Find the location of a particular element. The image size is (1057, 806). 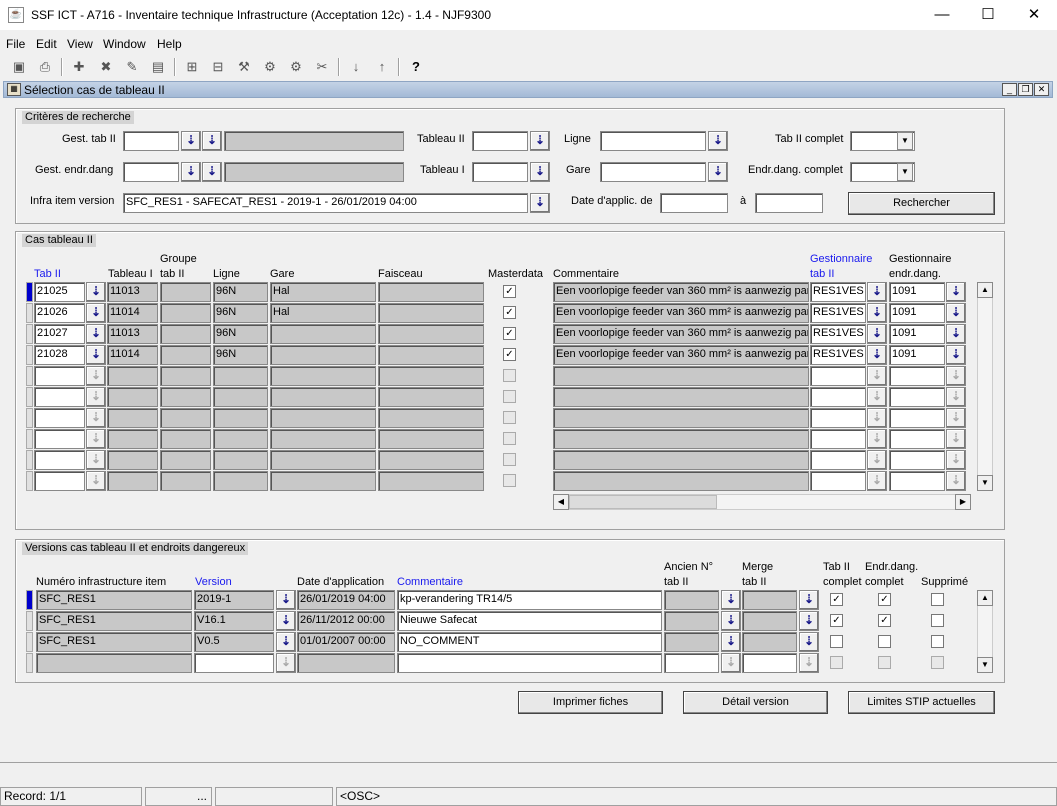

date-from-input is located at coordinates (694, 203).